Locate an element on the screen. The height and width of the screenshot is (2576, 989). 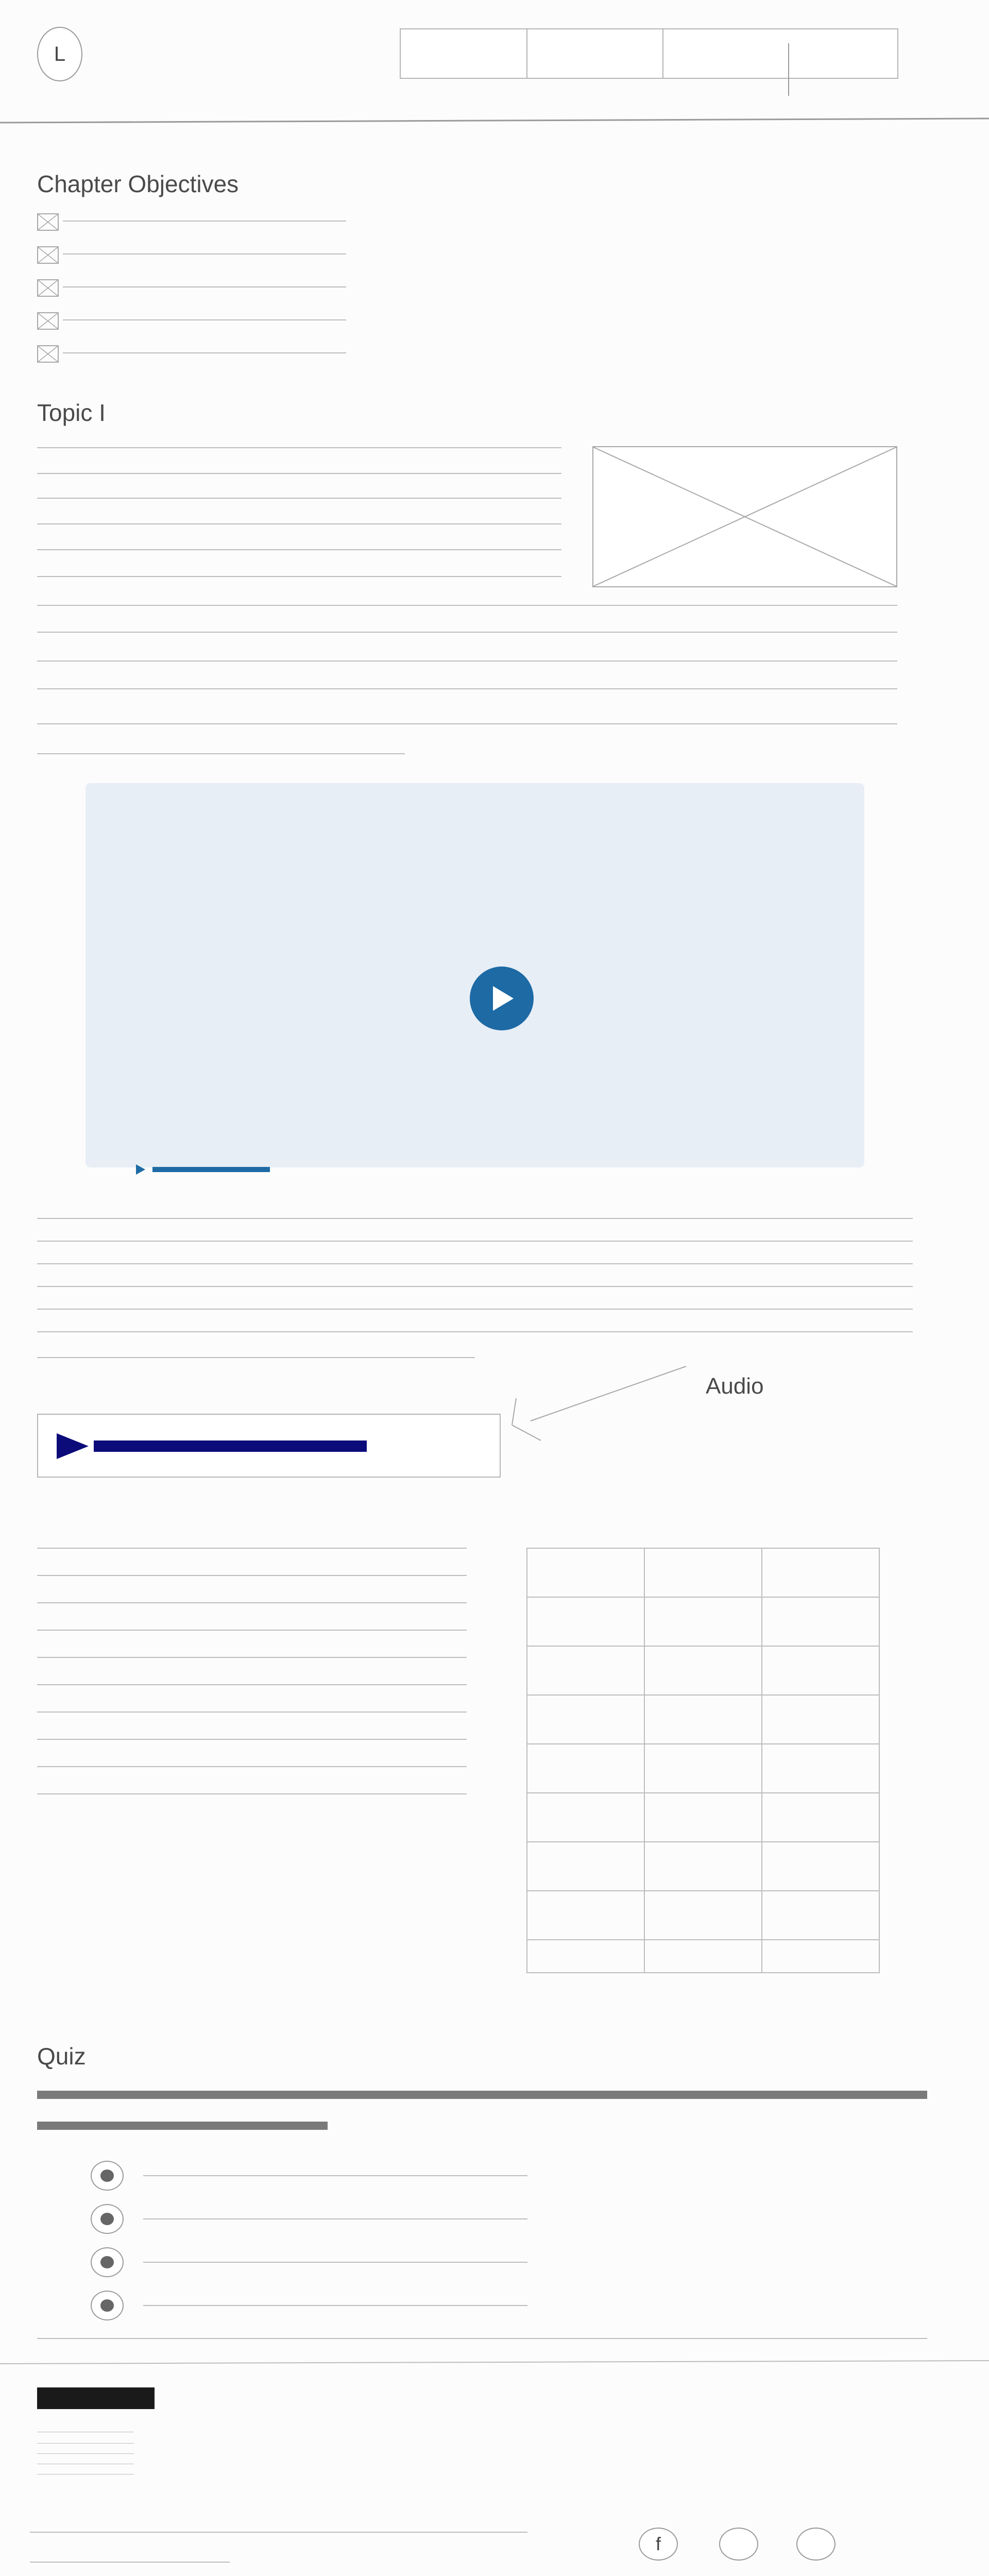
facebook-icon: f is located at coordinates (658, 2544).